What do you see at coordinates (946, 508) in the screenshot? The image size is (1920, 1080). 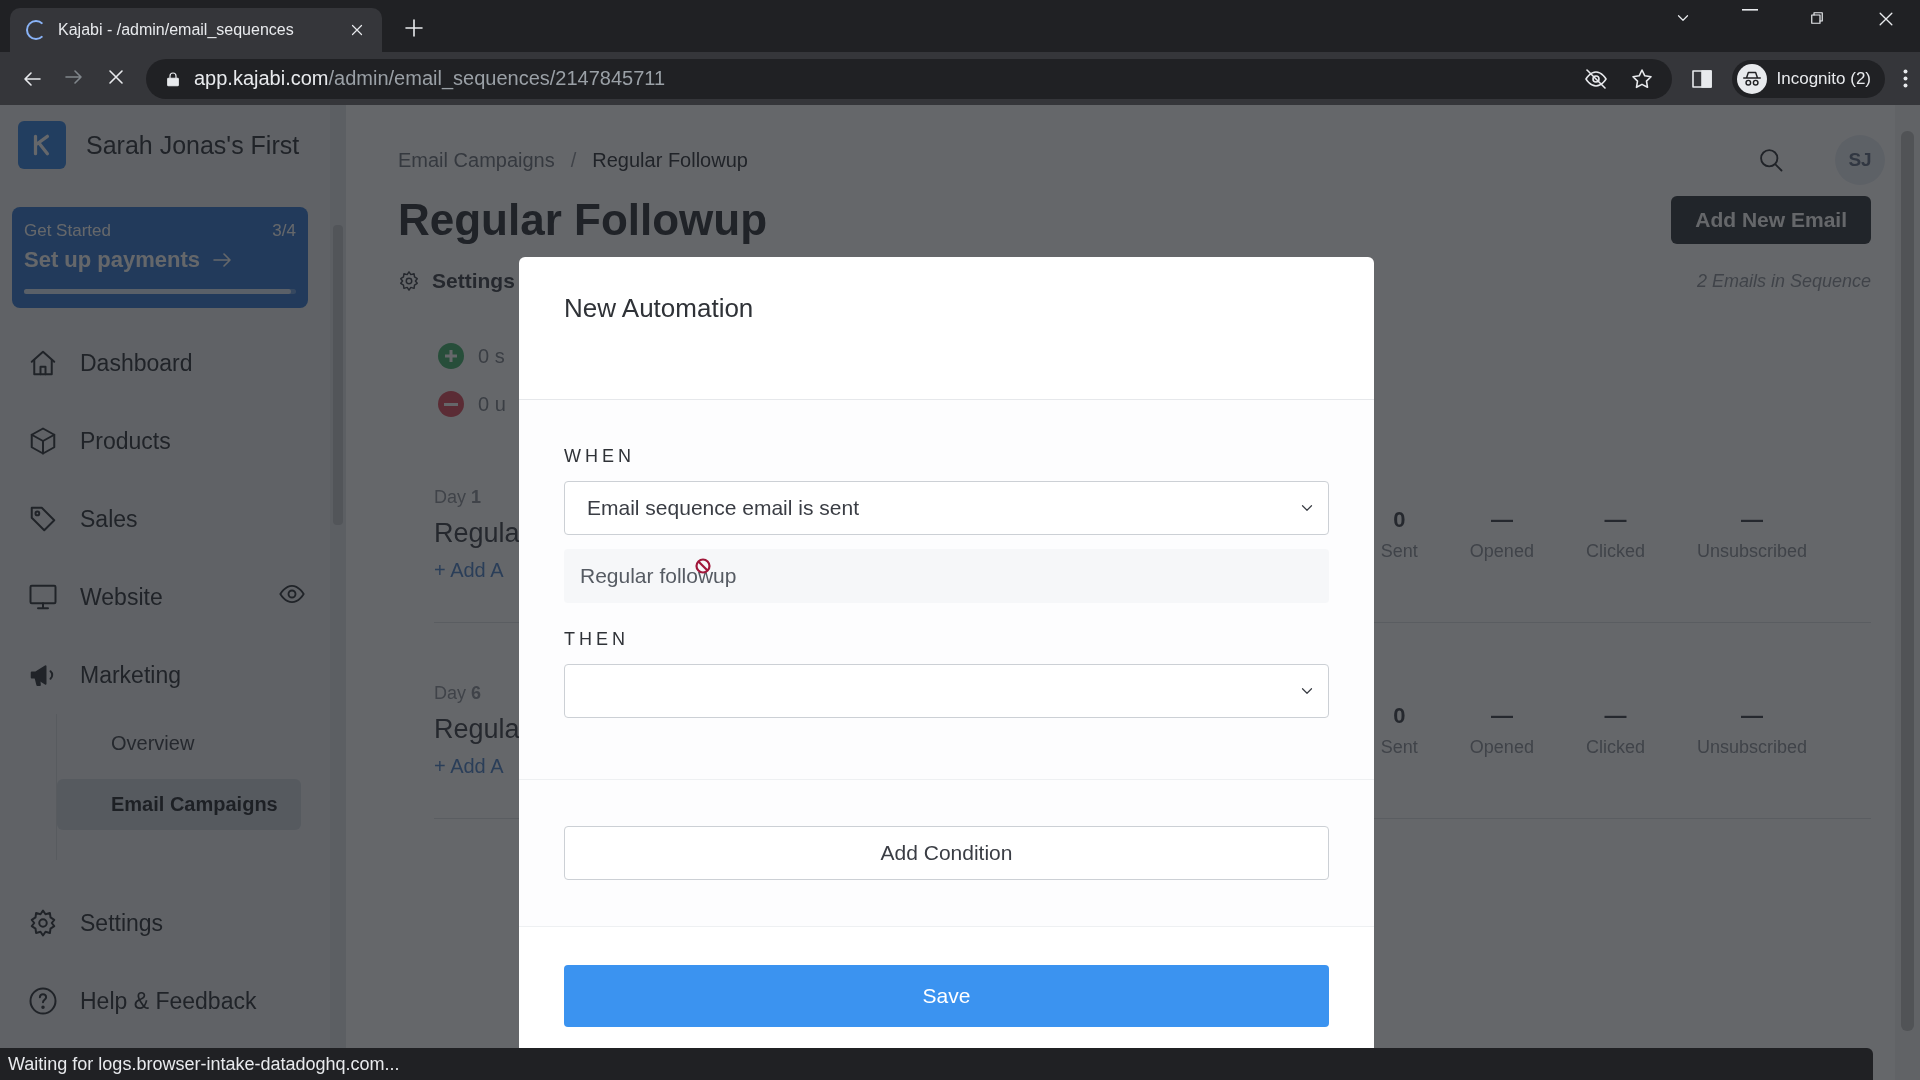 I see `trigger-dropdown: Email sequence email is sent` at bounding box center [946, 508].